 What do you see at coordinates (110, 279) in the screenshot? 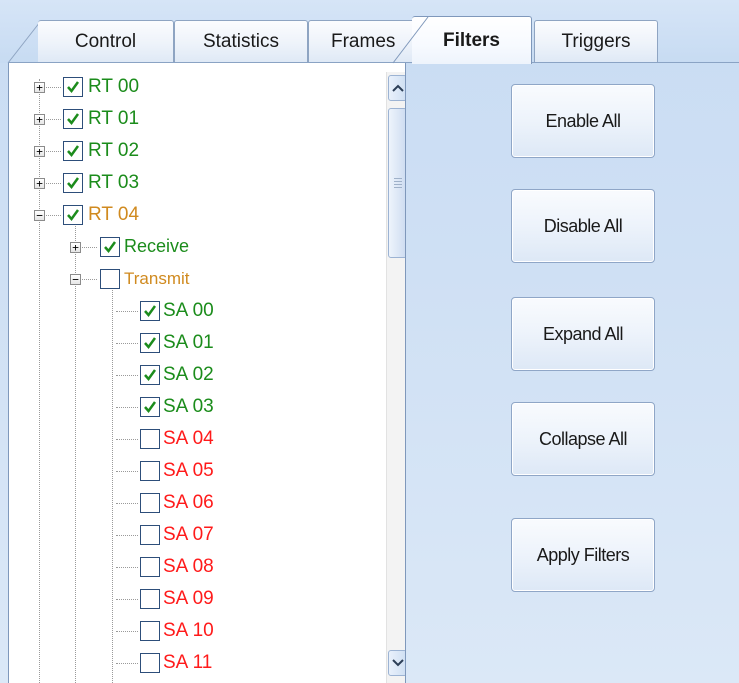
I see `transmit-checkbox` at bounding box center [110, 279].